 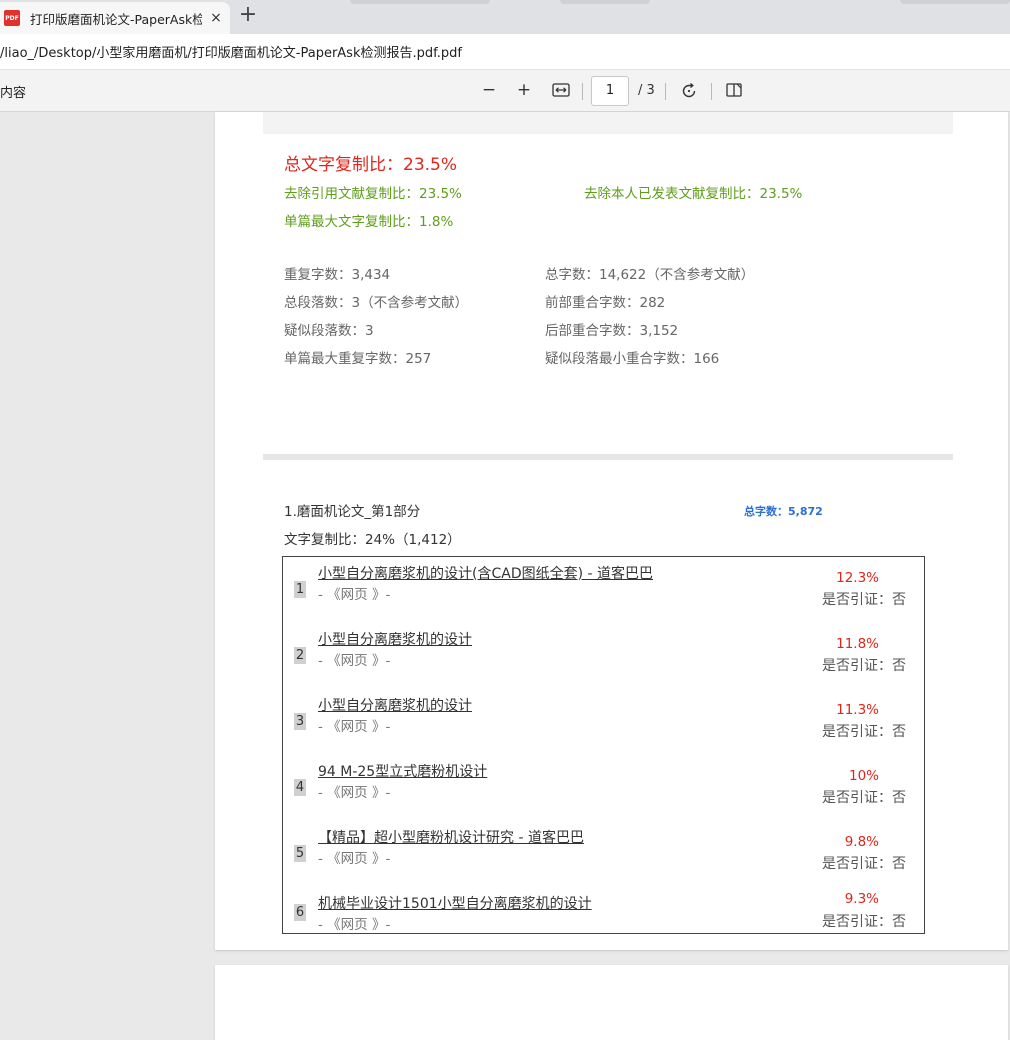 What do you see at coordinates (485, 573) in the screenshot?
I see `reference-title-link: 小型自分离磨浆机的设计(含CAD图纸全套) - 道客巴巴` at bounding box center [485, 573].